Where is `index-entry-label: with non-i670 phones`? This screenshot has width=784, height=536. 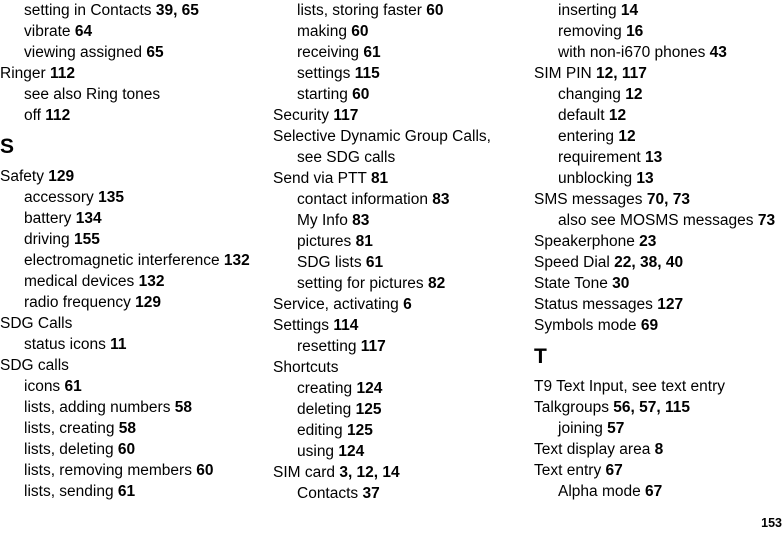 index-entry-label: with non-i670 phones is located at coordinates (632, 52).